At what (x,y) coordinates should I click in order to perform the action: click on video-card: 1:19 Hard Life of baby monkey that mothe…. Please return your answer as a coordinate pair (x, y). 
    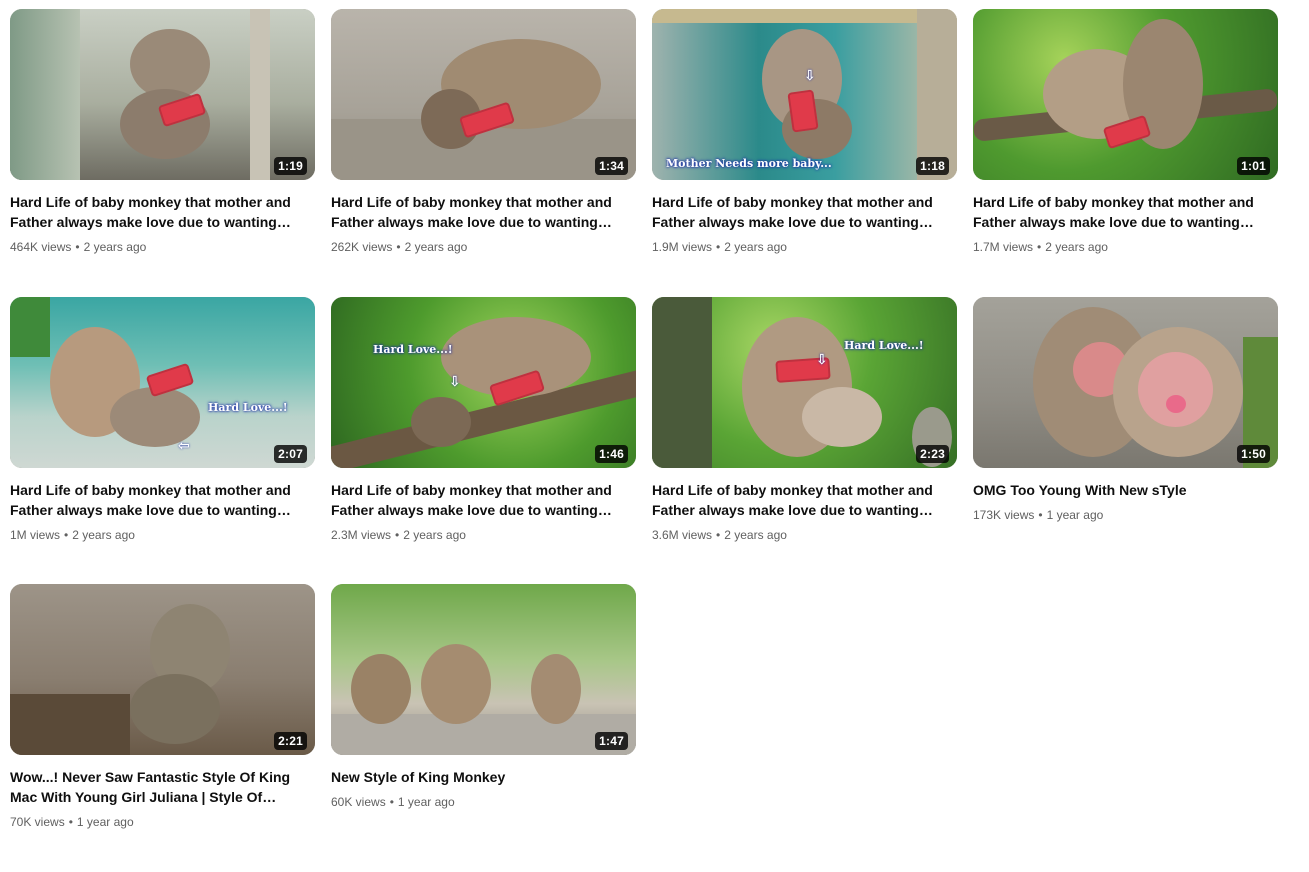
    Looking at the image, I should click on (162, 153).